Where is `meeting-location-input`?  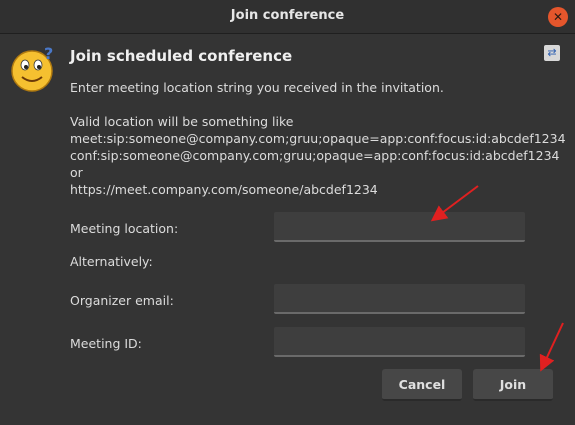
meeting-location-input is located at coordinates (399, 227).